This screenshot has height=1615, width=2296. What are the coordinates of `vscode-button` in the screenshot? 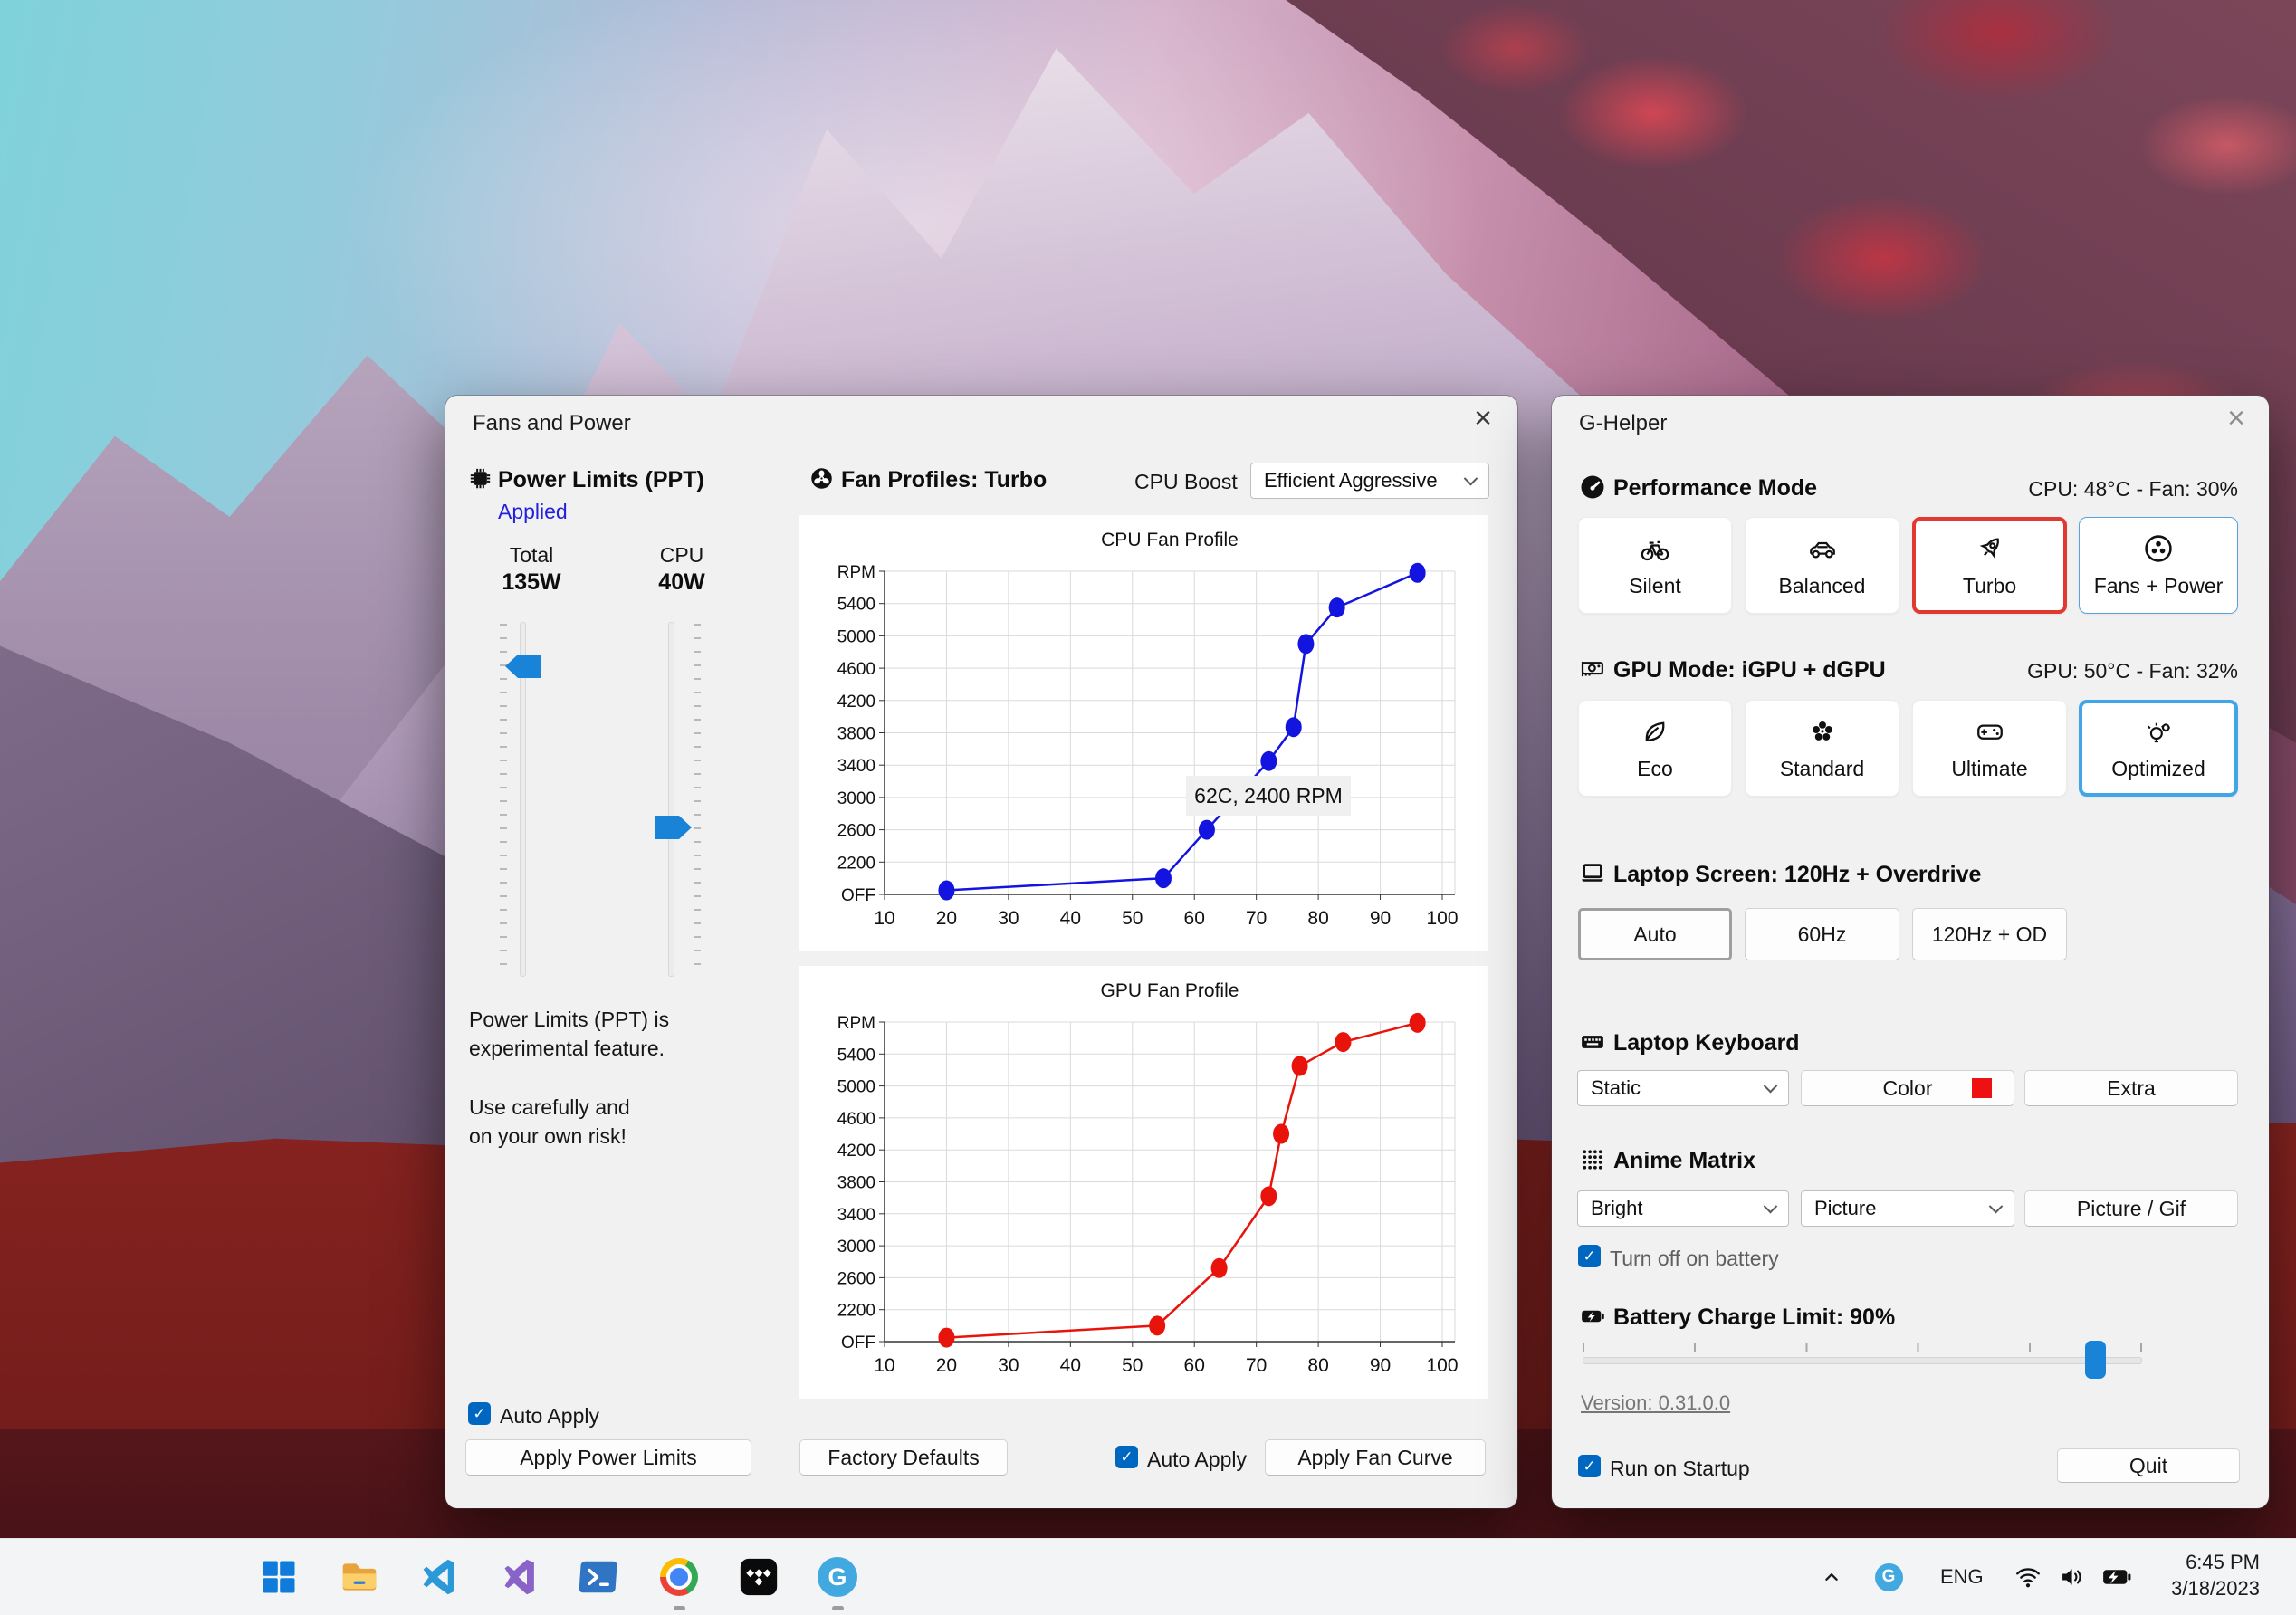 It's located at (440, 1577).